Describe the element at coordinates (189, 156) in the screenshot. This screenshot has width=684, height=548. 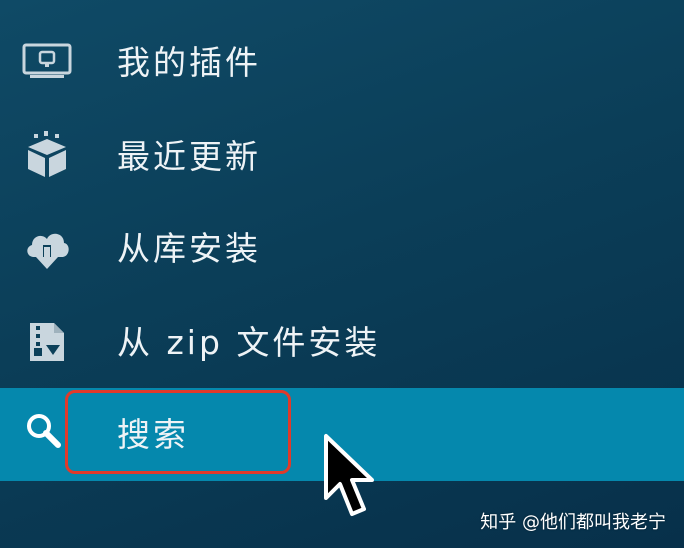
I see `menu-item-label: 最近更新` at that location.